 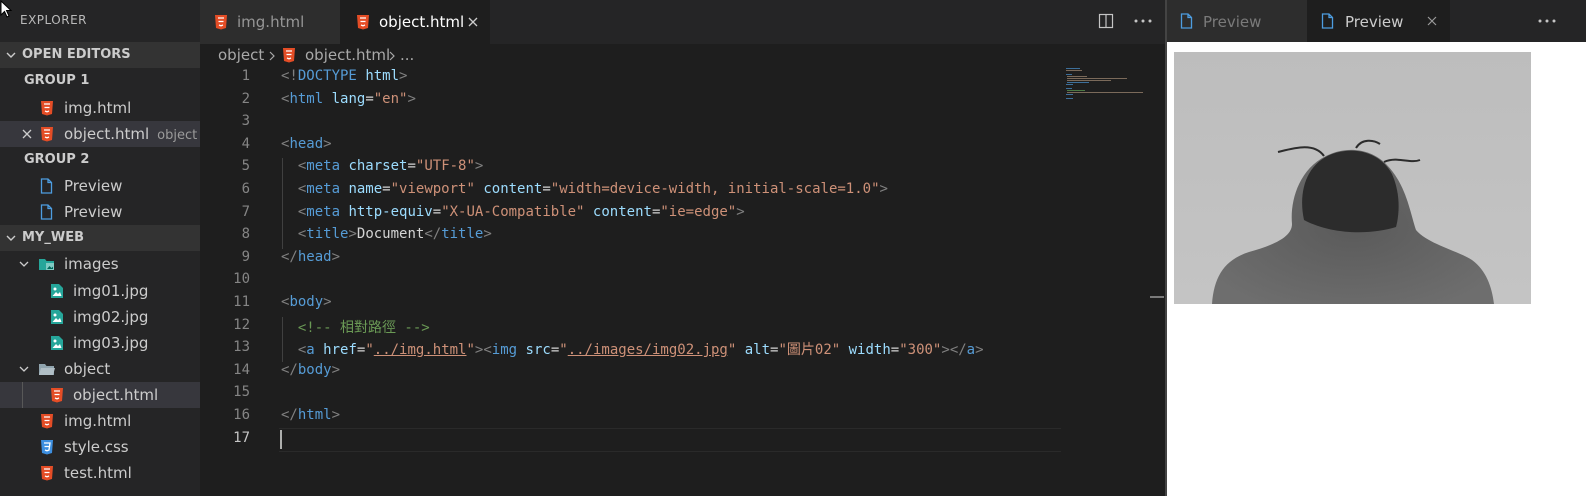 I want to click on tree-file-style-css: style.css, so click(x=100, y=447).